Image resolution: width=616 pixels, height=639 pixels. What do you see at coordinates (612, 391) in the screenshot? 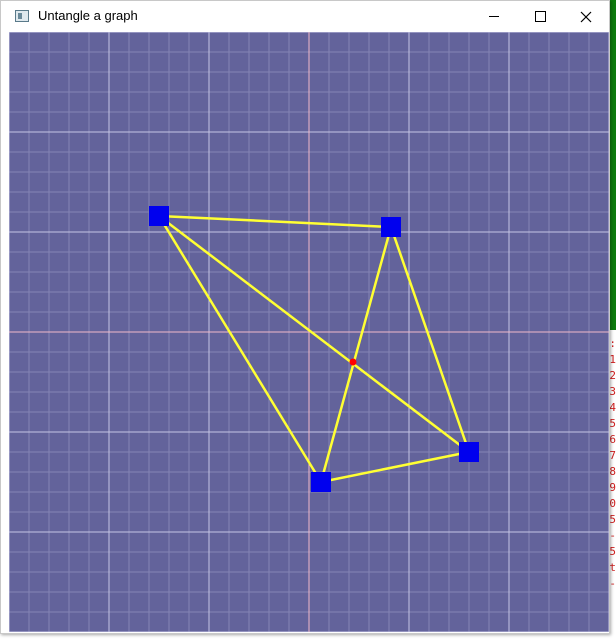
I see `background-text-line: 3` at bounding box center [612, 391].